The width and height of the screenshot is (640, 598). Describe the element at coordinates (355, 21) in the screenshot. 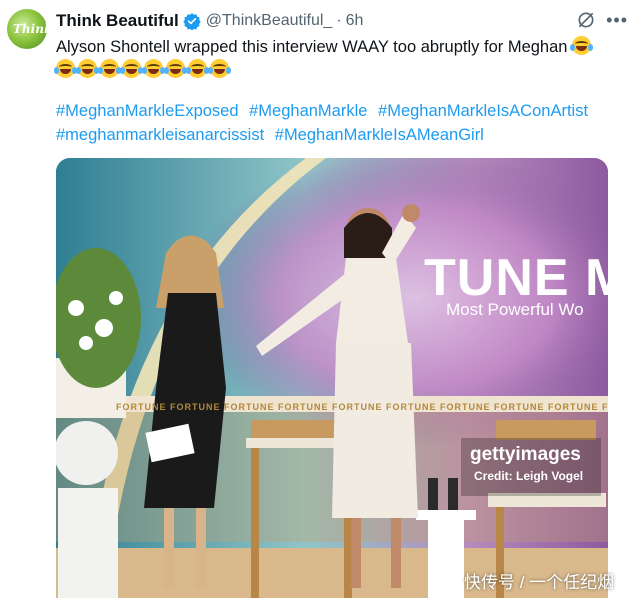

I see `tweet-timestamp: 6h` at that location.